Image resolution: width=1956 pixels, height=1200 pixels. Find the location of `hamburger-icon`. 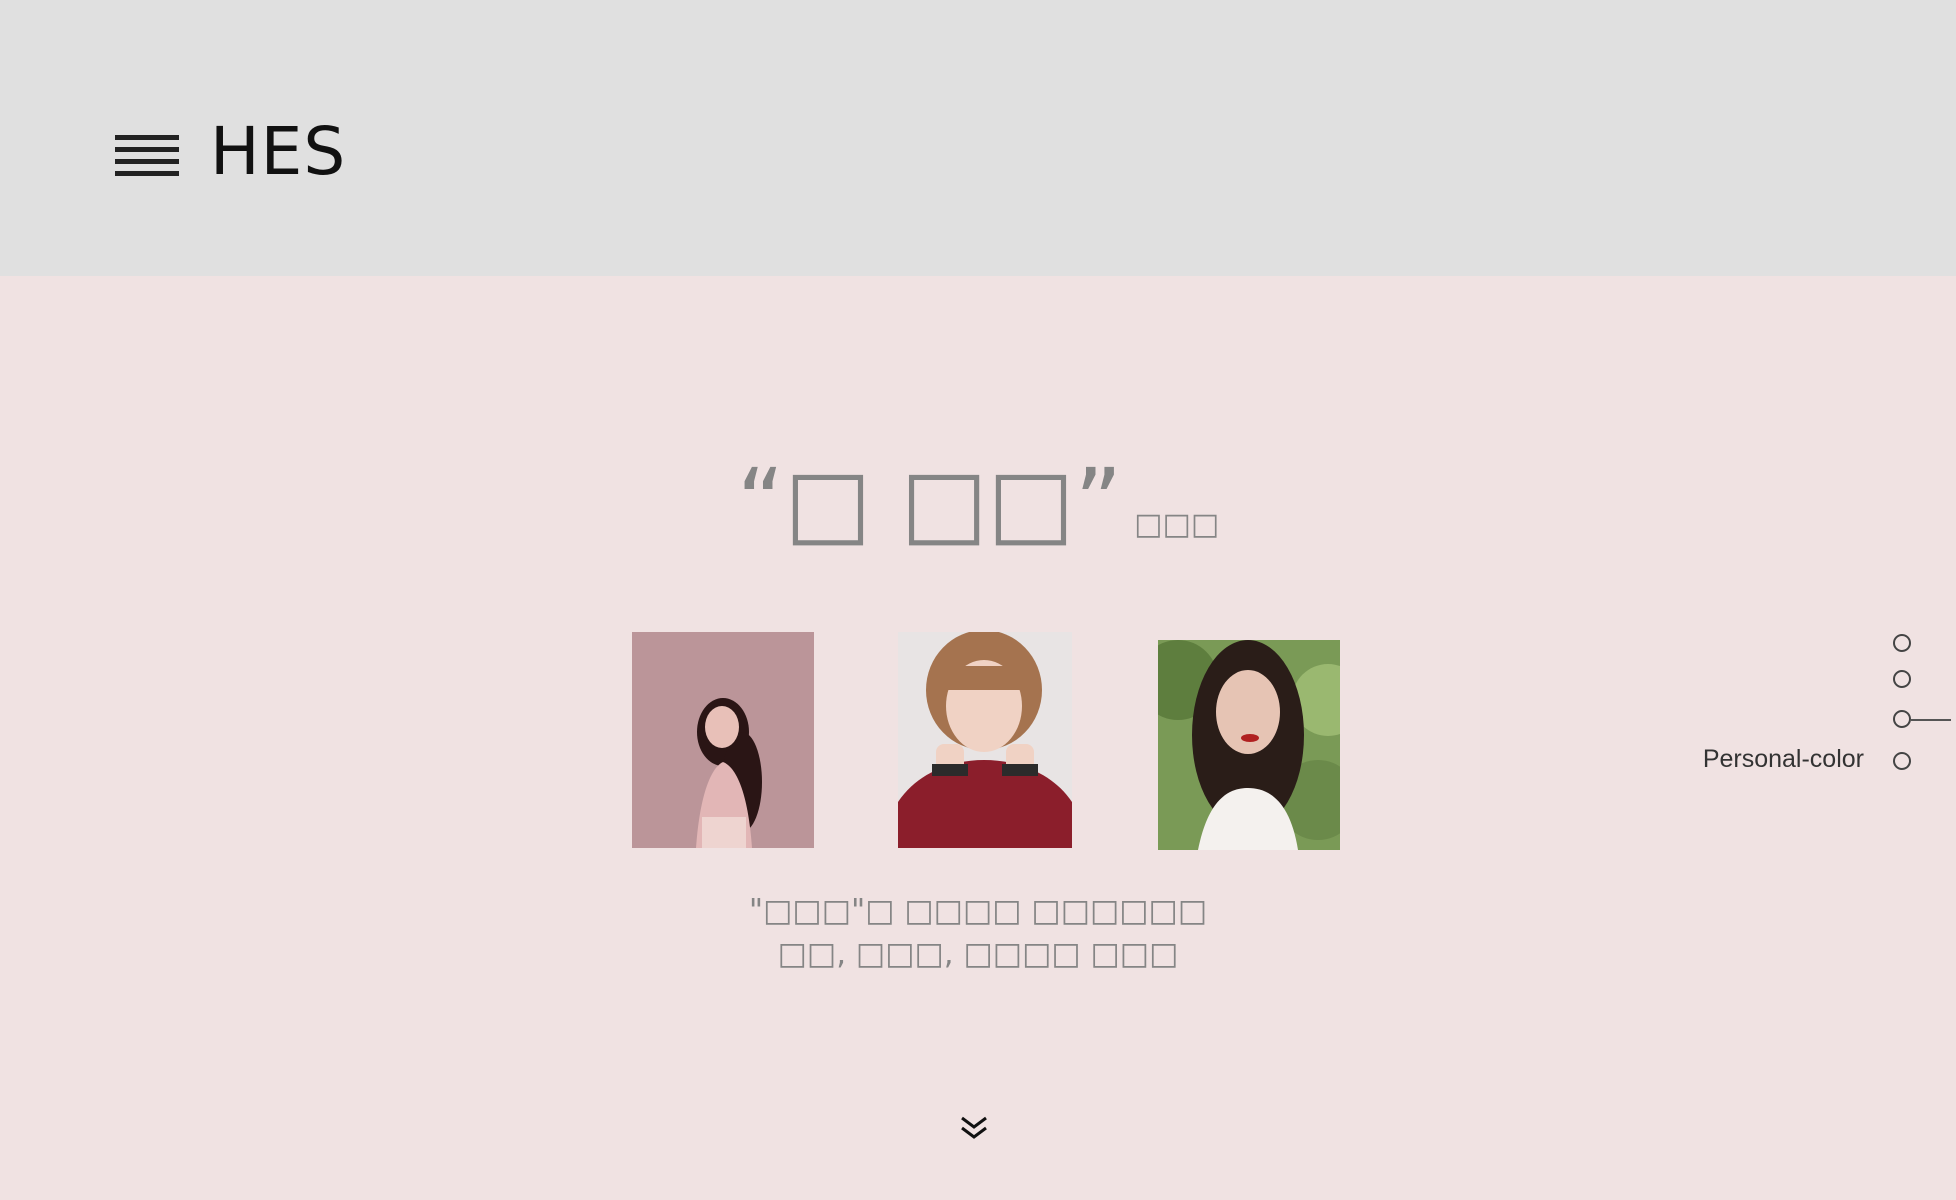

hamburger-icon is located at coordinates (148, 155).